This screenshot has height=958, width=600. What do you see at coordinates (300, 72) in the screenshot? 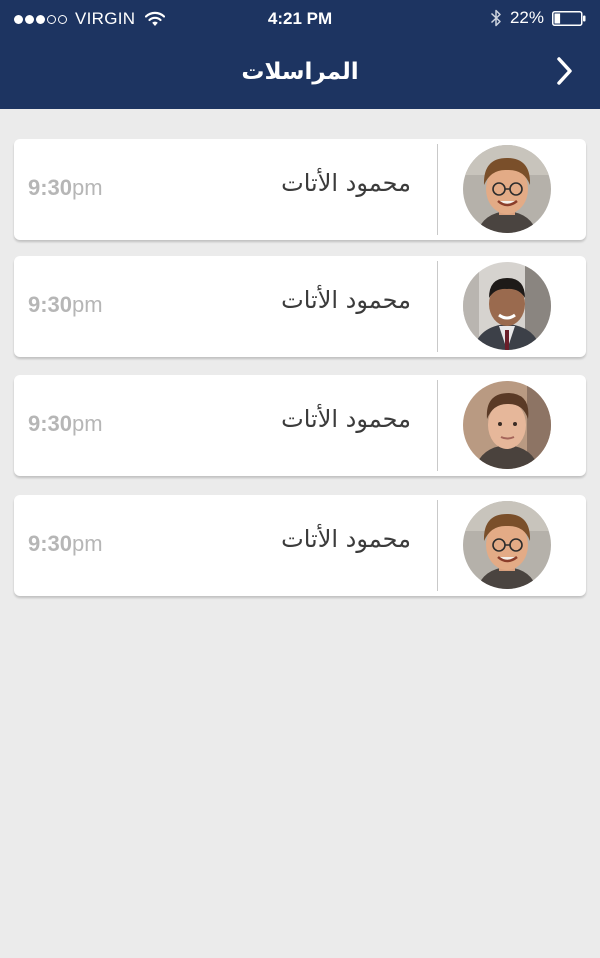
I see `page-title: المراسلات` at bounding box center [300, 72].